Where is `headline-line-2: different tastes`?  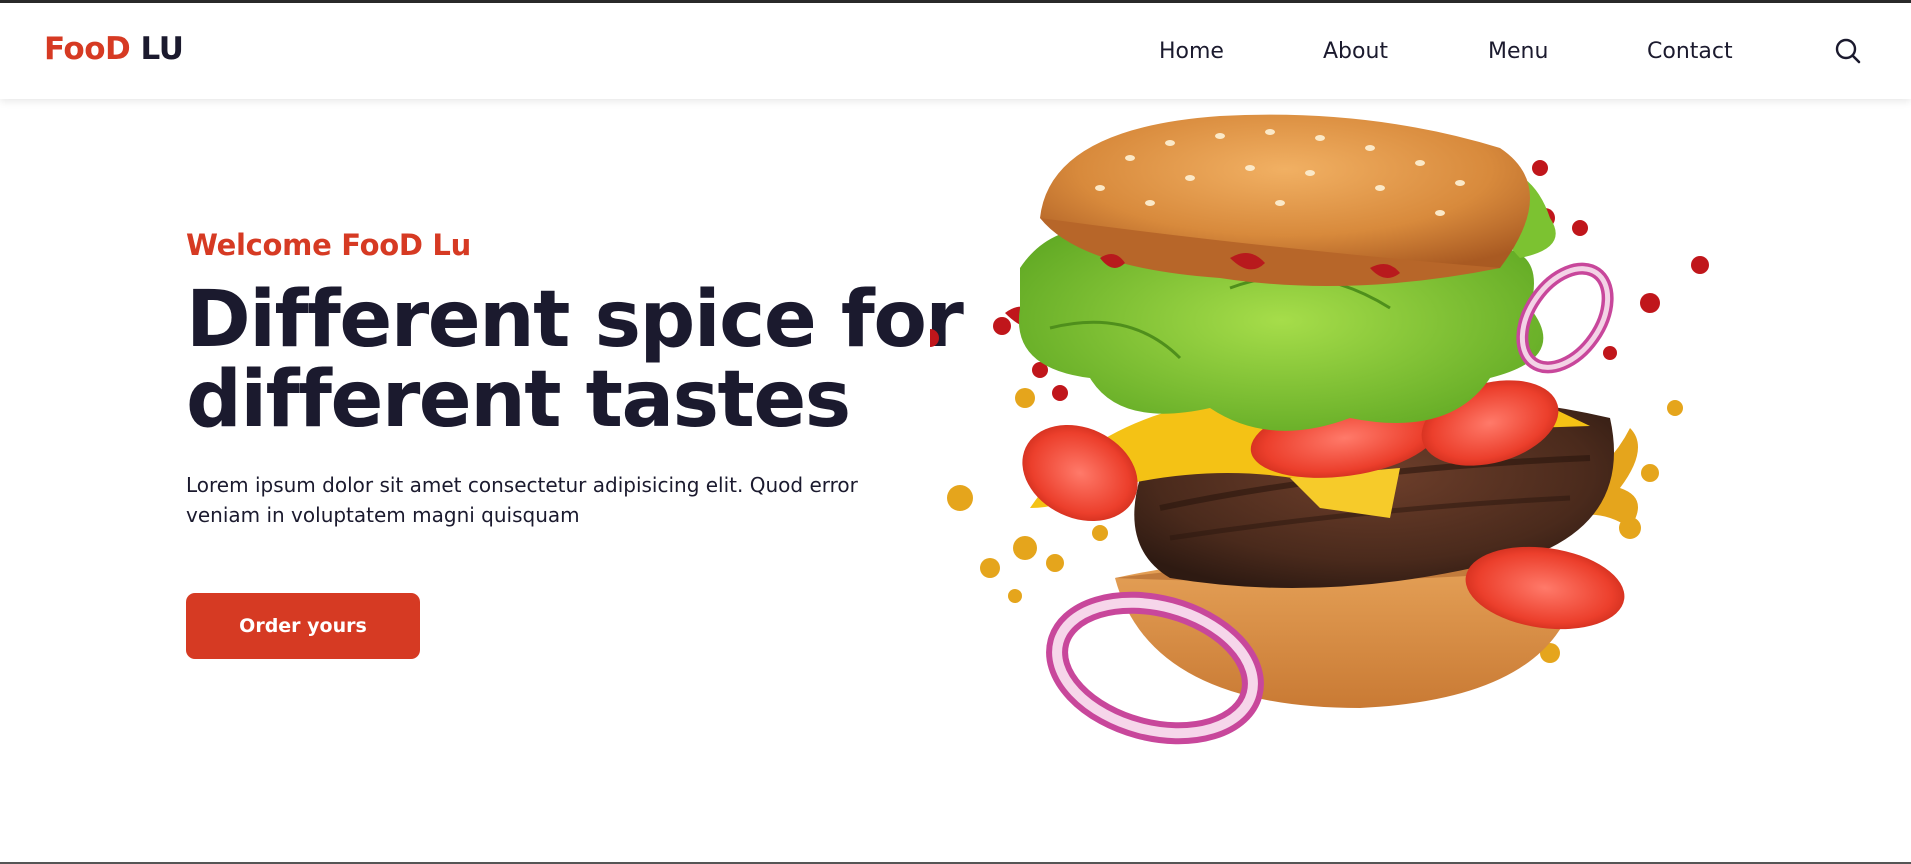
headline-line-2: different tastes is located at coordinates (518, 400).